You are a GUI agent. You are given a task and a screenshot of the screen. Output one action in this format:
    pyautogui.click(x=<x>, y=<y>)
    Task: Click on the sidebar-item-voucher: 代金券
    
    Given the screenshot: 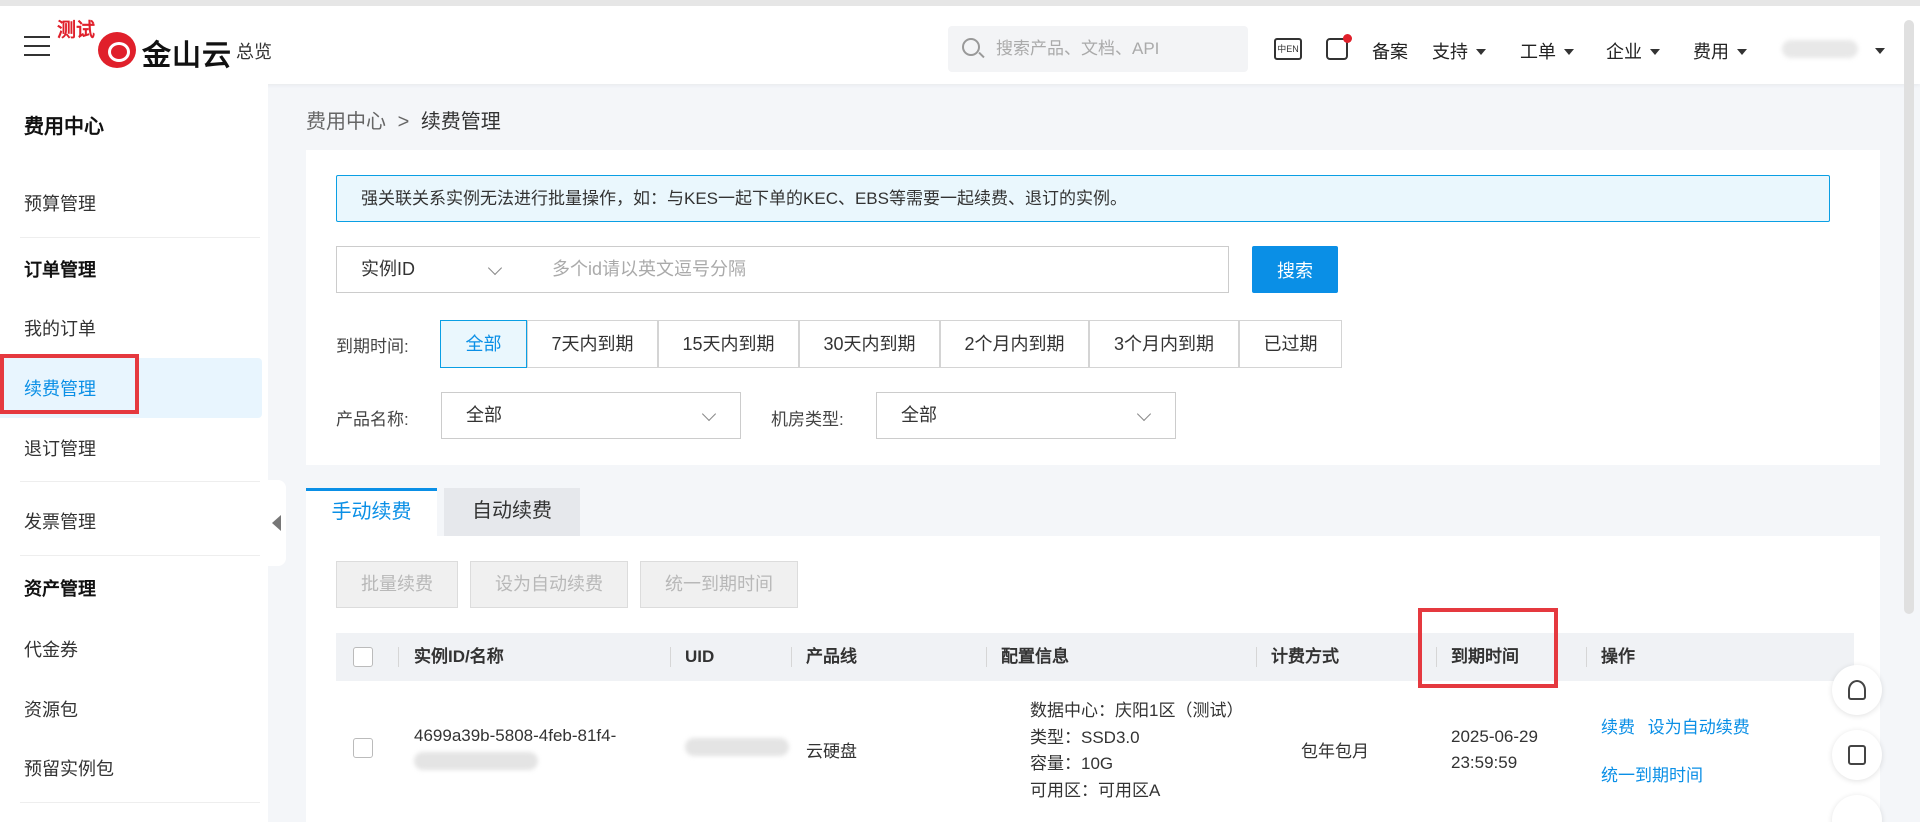 What is the action you would take?
    pyautogui.click(x=51, y=649)
    